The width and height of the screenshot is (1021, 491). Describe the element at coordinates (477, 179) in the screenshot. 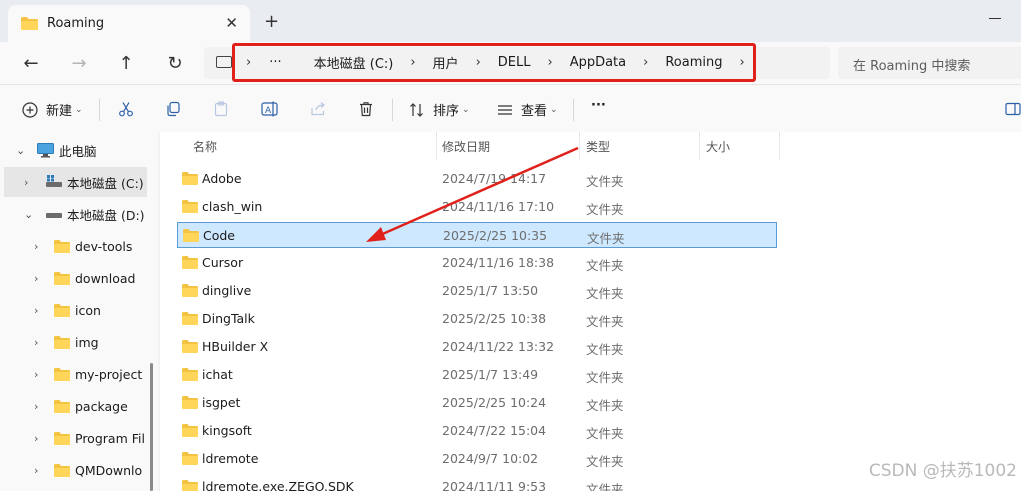

I see `table-row: Adobe 2024/7/19 14:17 文件夹` at that location.